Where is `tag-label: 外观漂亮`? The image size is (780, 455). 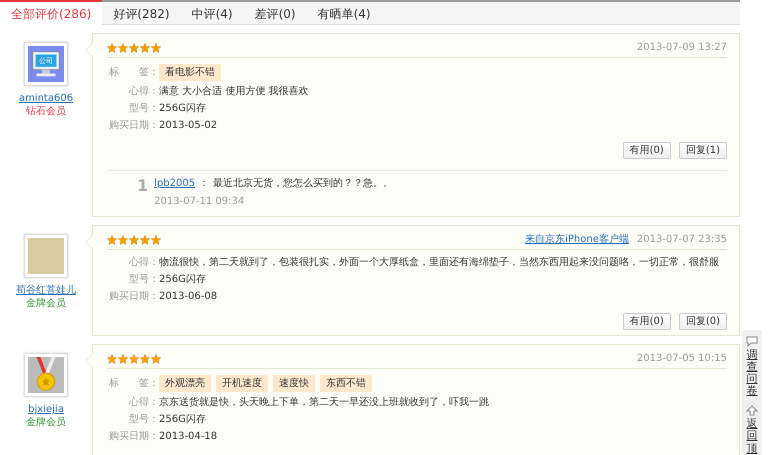 tag-label: 外观漂亮 is located at coordinates (185, 383).